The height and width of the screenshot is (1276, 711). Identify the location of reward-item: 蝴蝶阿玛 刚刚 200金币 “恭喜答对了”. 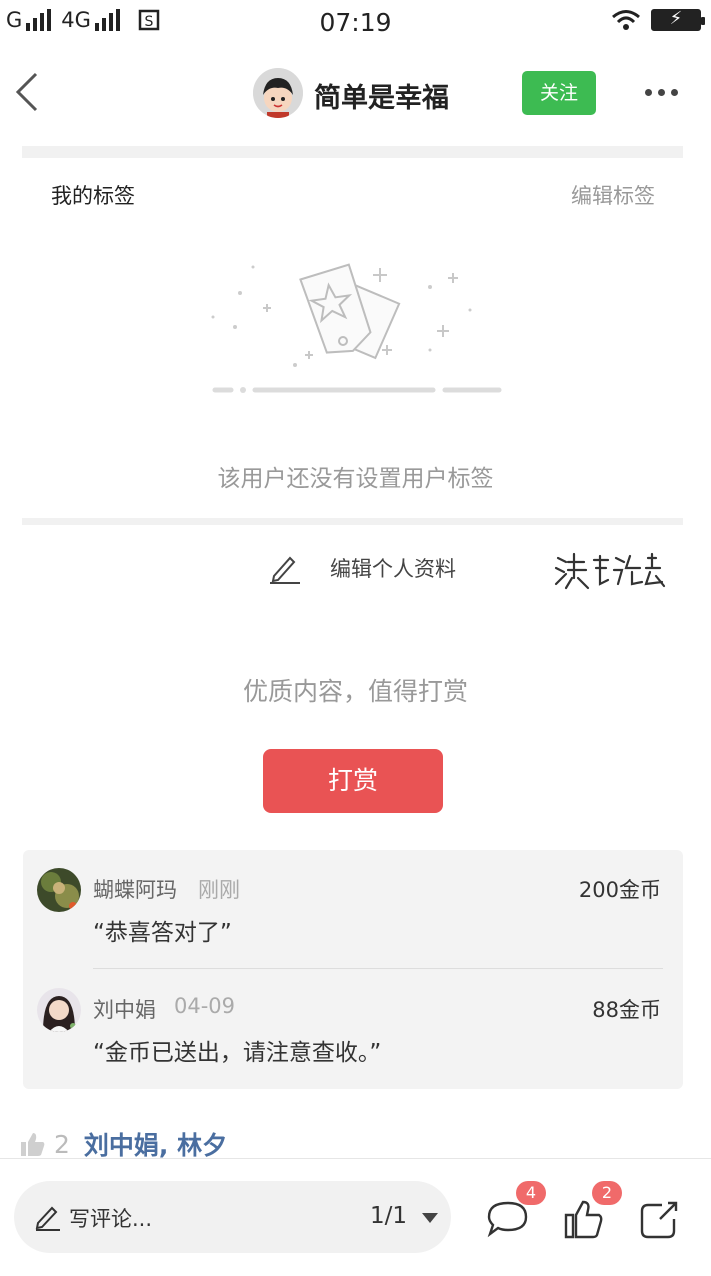
(353, 909).